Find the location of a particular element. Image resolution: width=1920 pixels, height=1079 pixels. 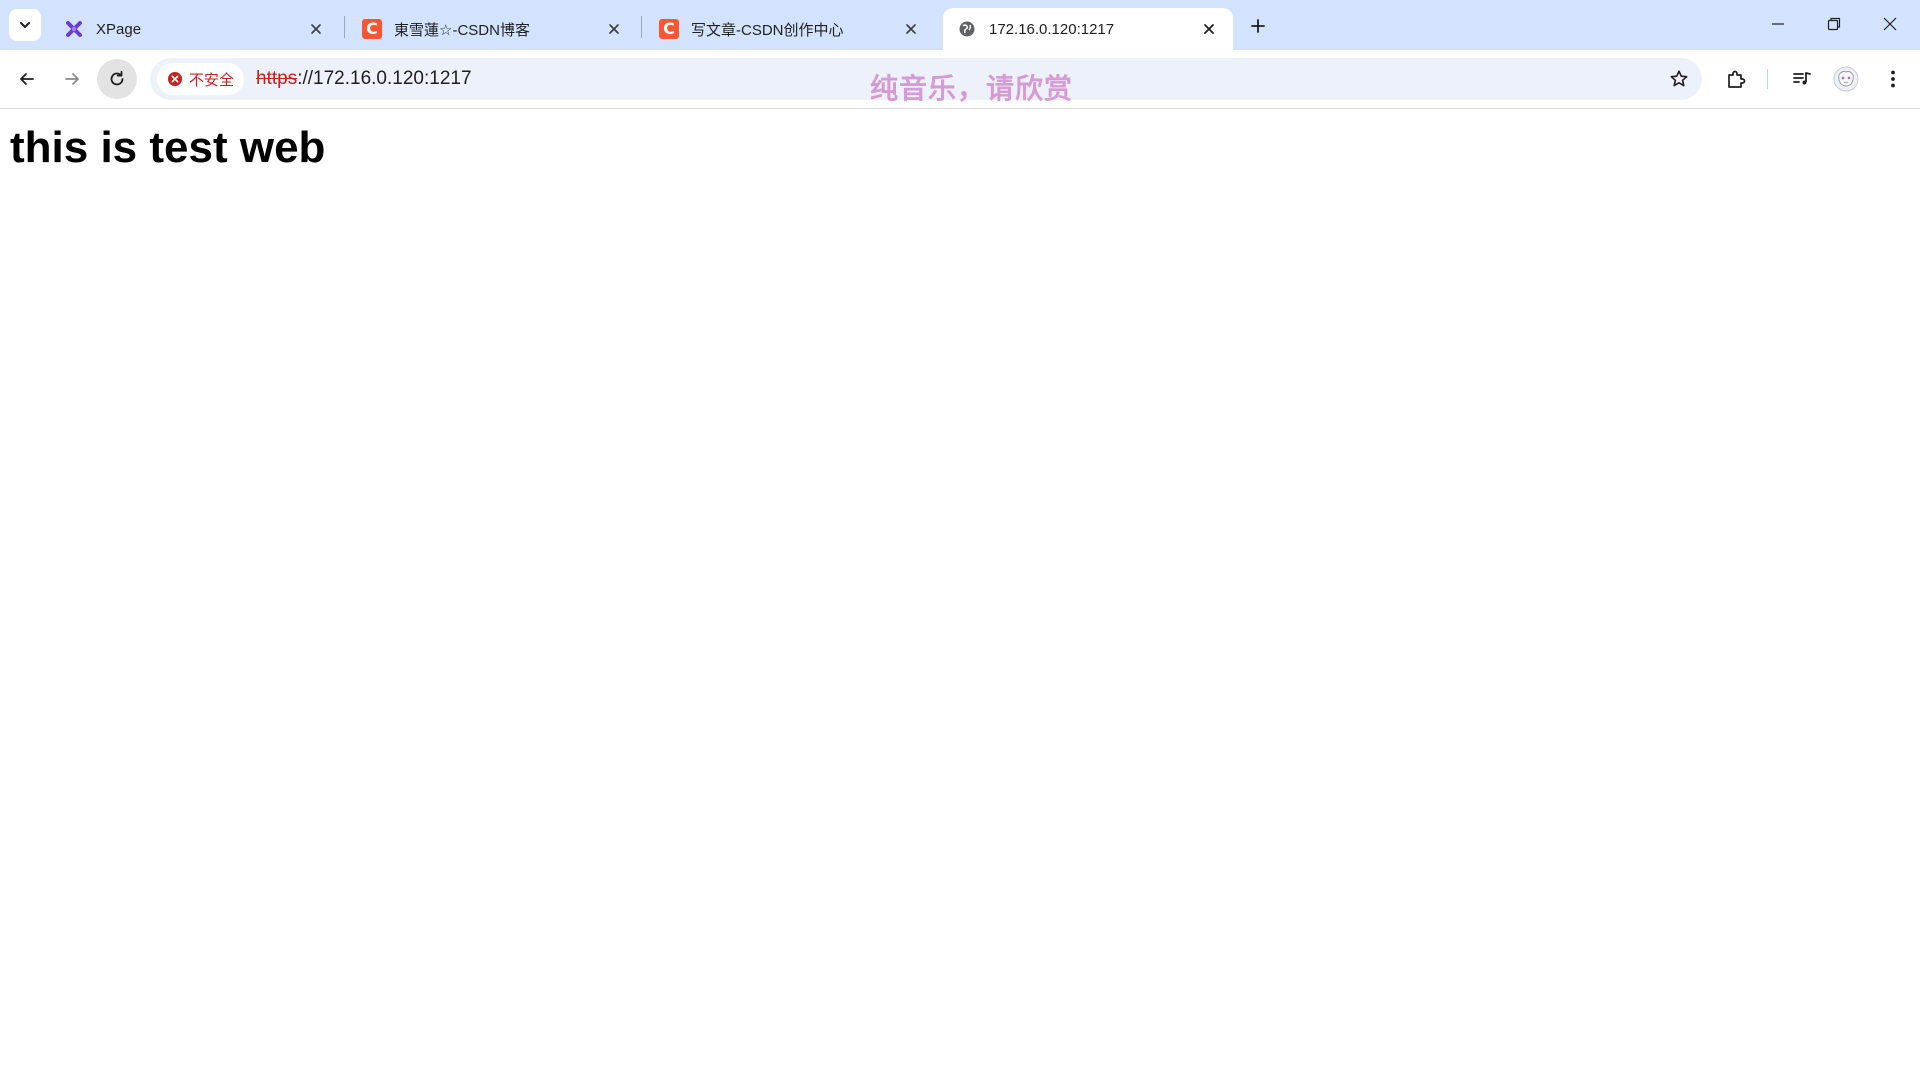

bookmark-button is located at coordinates (1679, 79).